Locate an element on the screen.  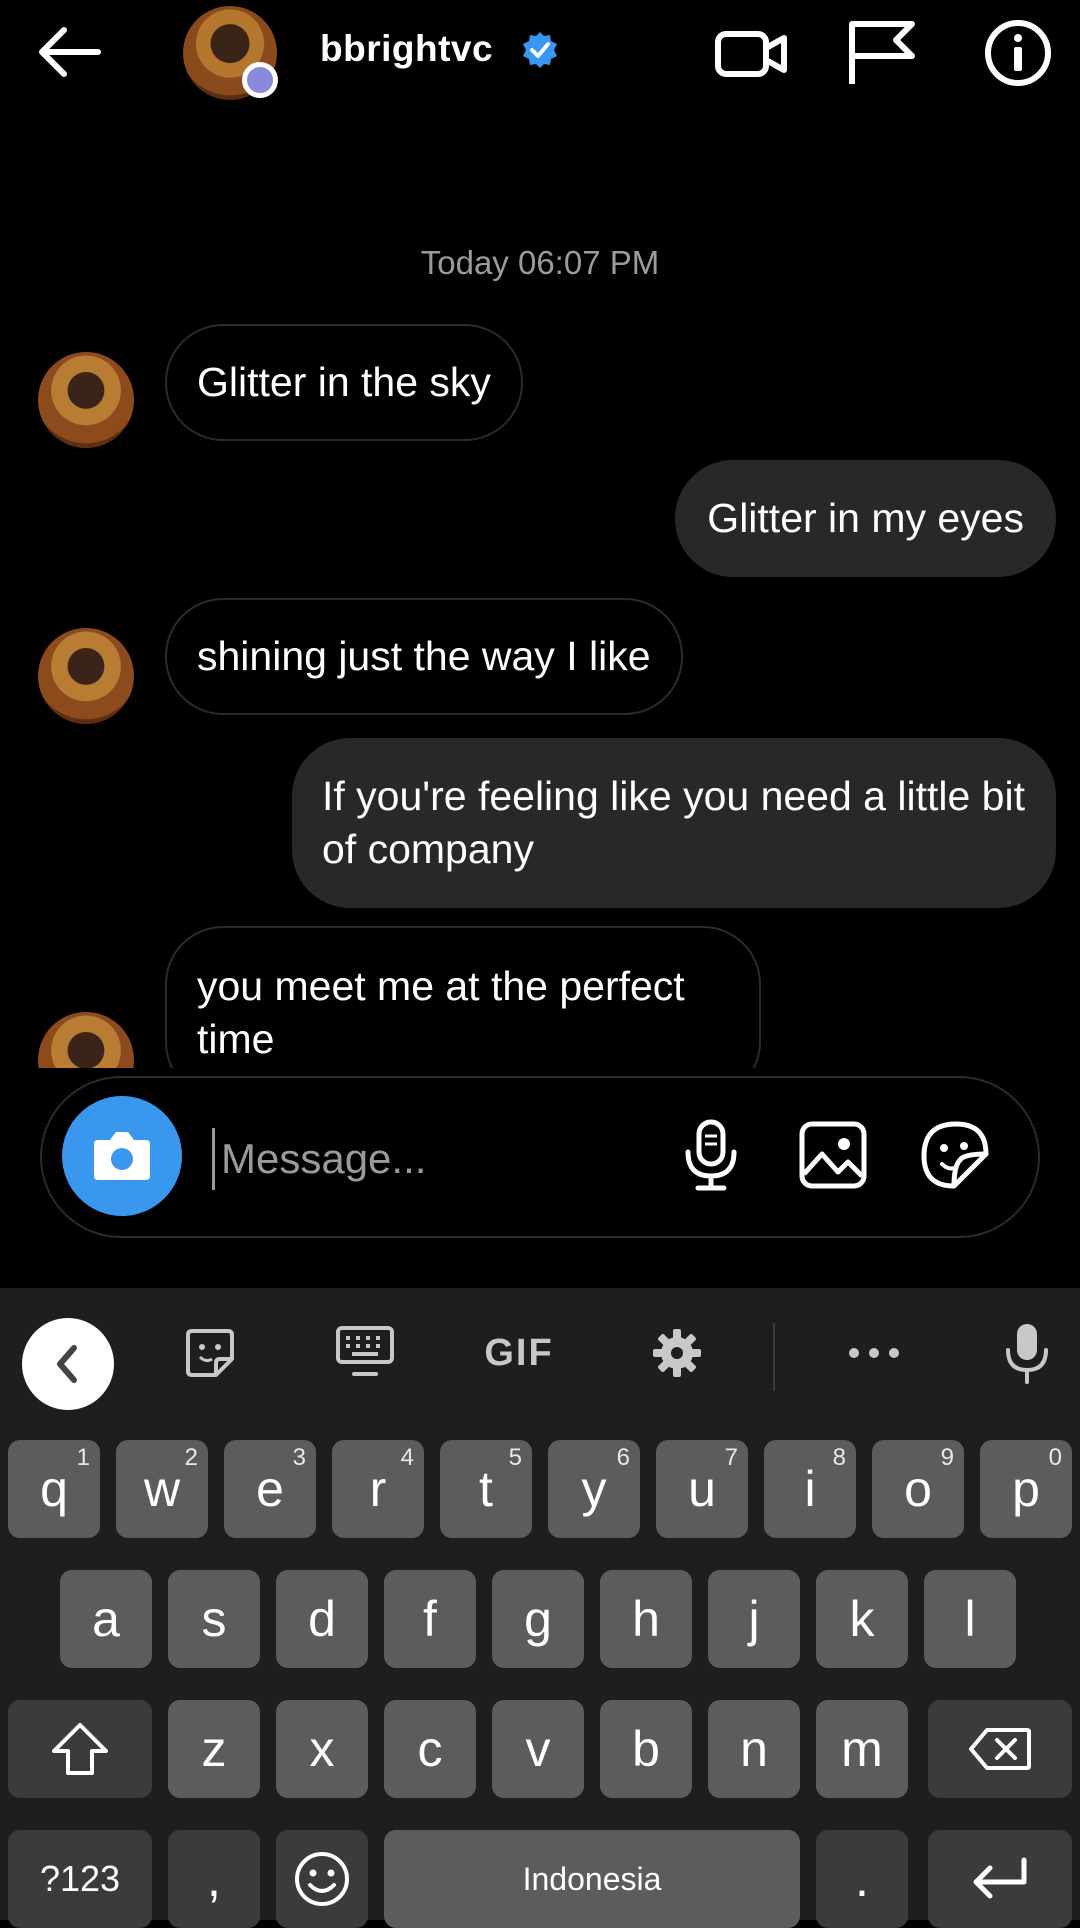
toolbar-divider is located at coordinates (774, 1357).